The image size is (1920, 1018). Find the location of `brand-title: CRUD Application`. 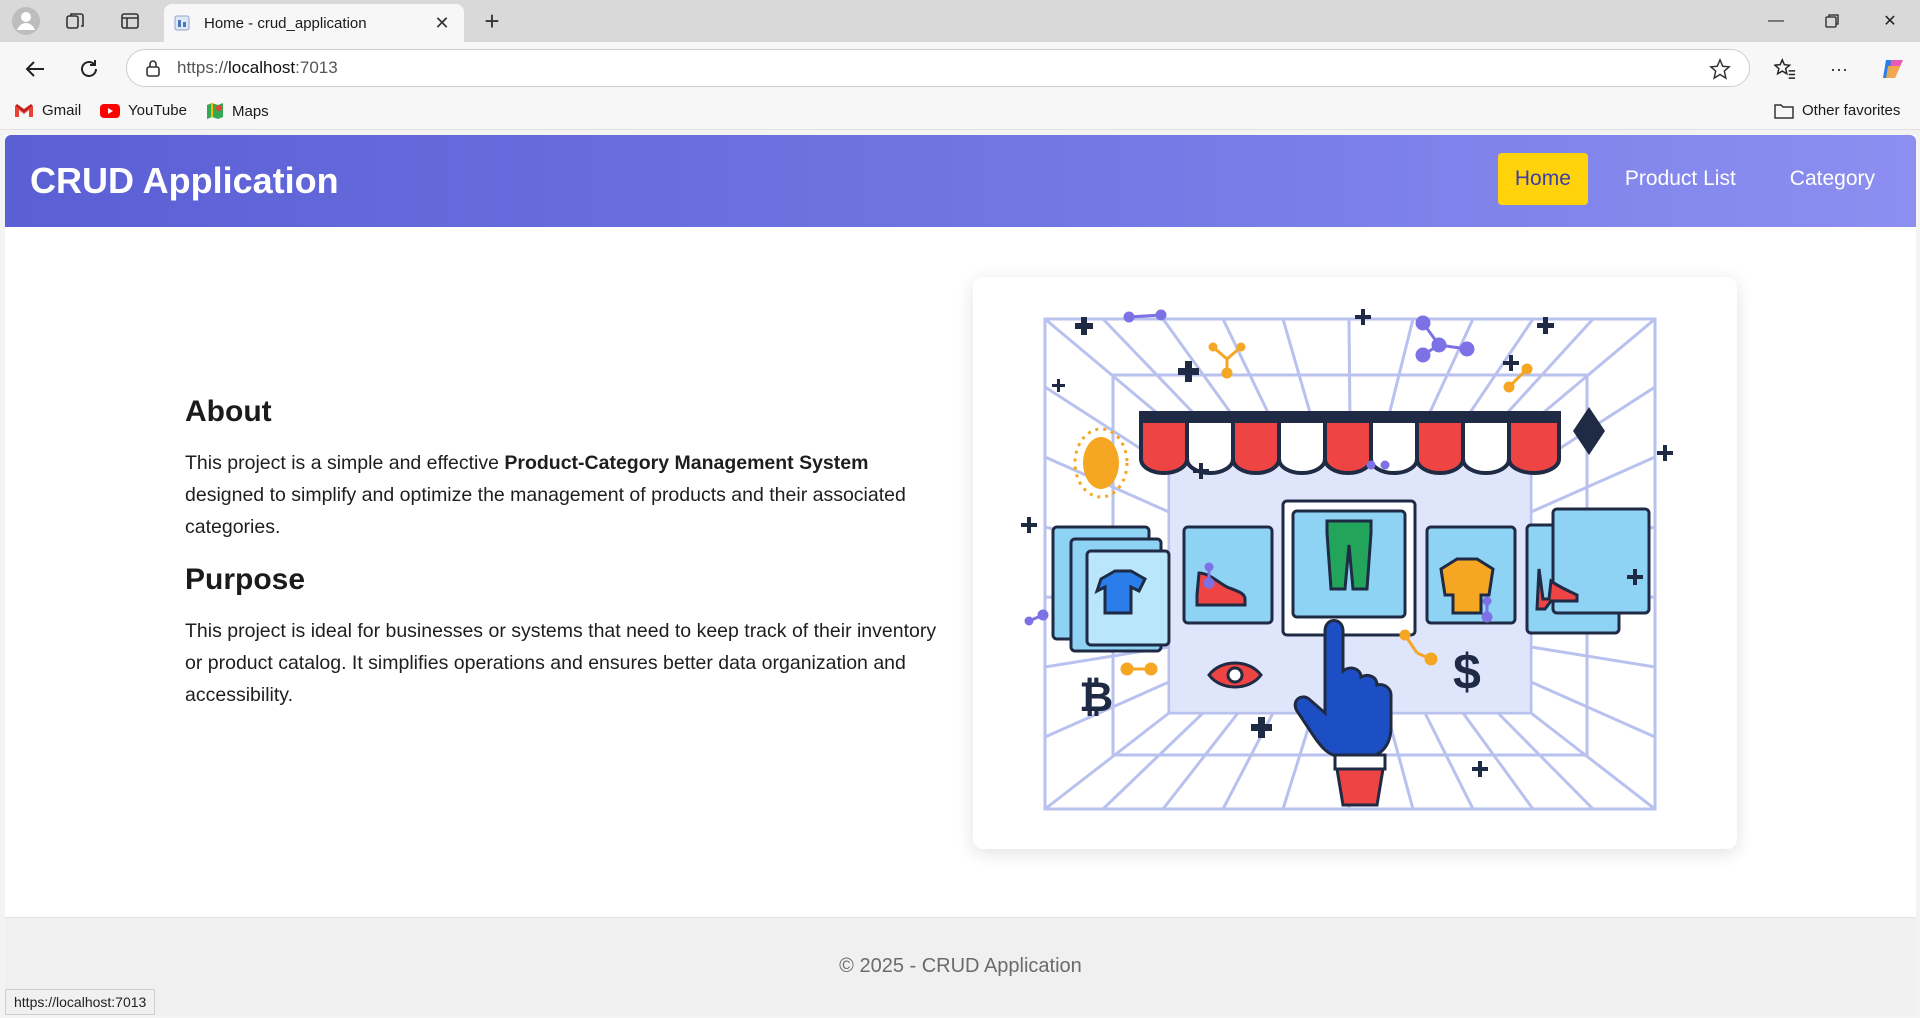

brand-title: CRUD Application is located at coordinates (184, 181).